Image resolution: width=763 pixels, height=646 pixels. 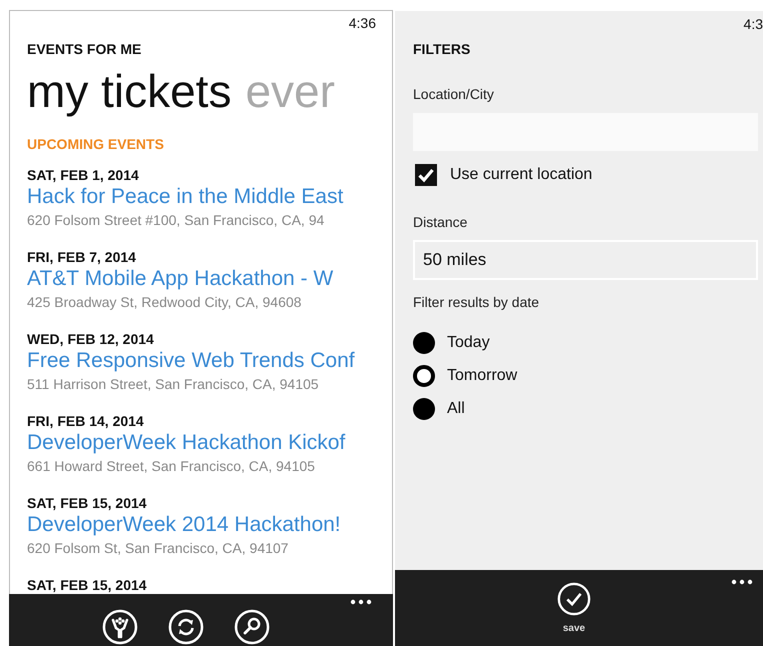 I want to click on distance-field: 50 miles, so click(x=585, y=260).